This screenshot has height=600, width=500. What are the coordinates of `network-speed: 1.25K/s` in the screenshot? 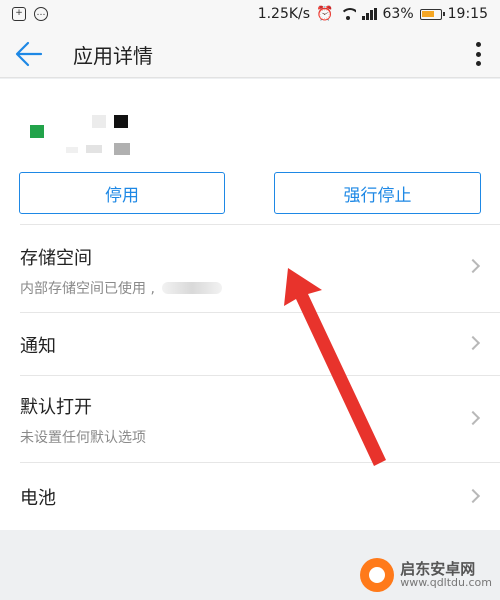 It's located at (284, 14).